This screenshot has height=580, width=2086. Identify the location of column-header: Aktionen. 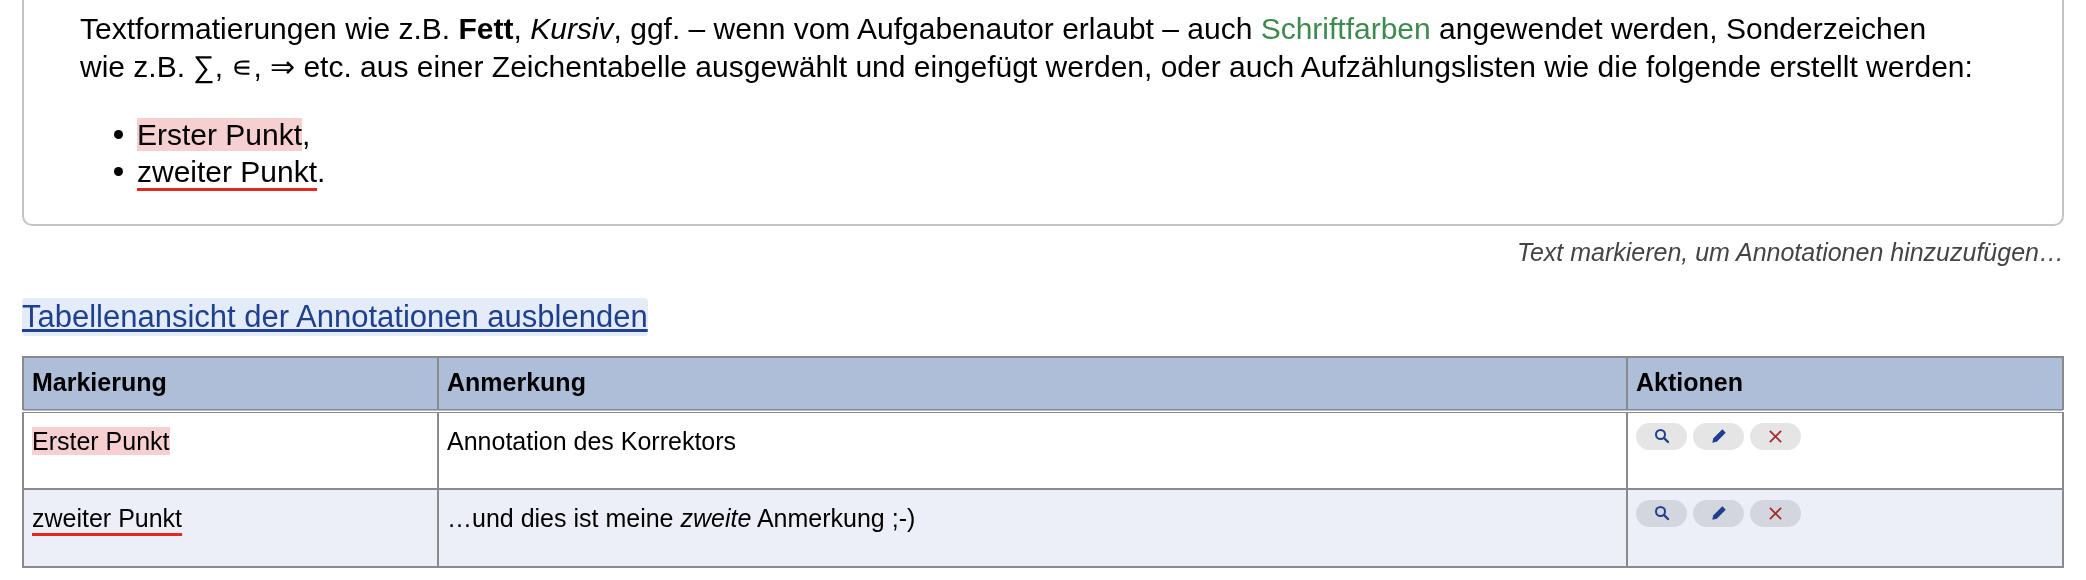
(1689, 382).